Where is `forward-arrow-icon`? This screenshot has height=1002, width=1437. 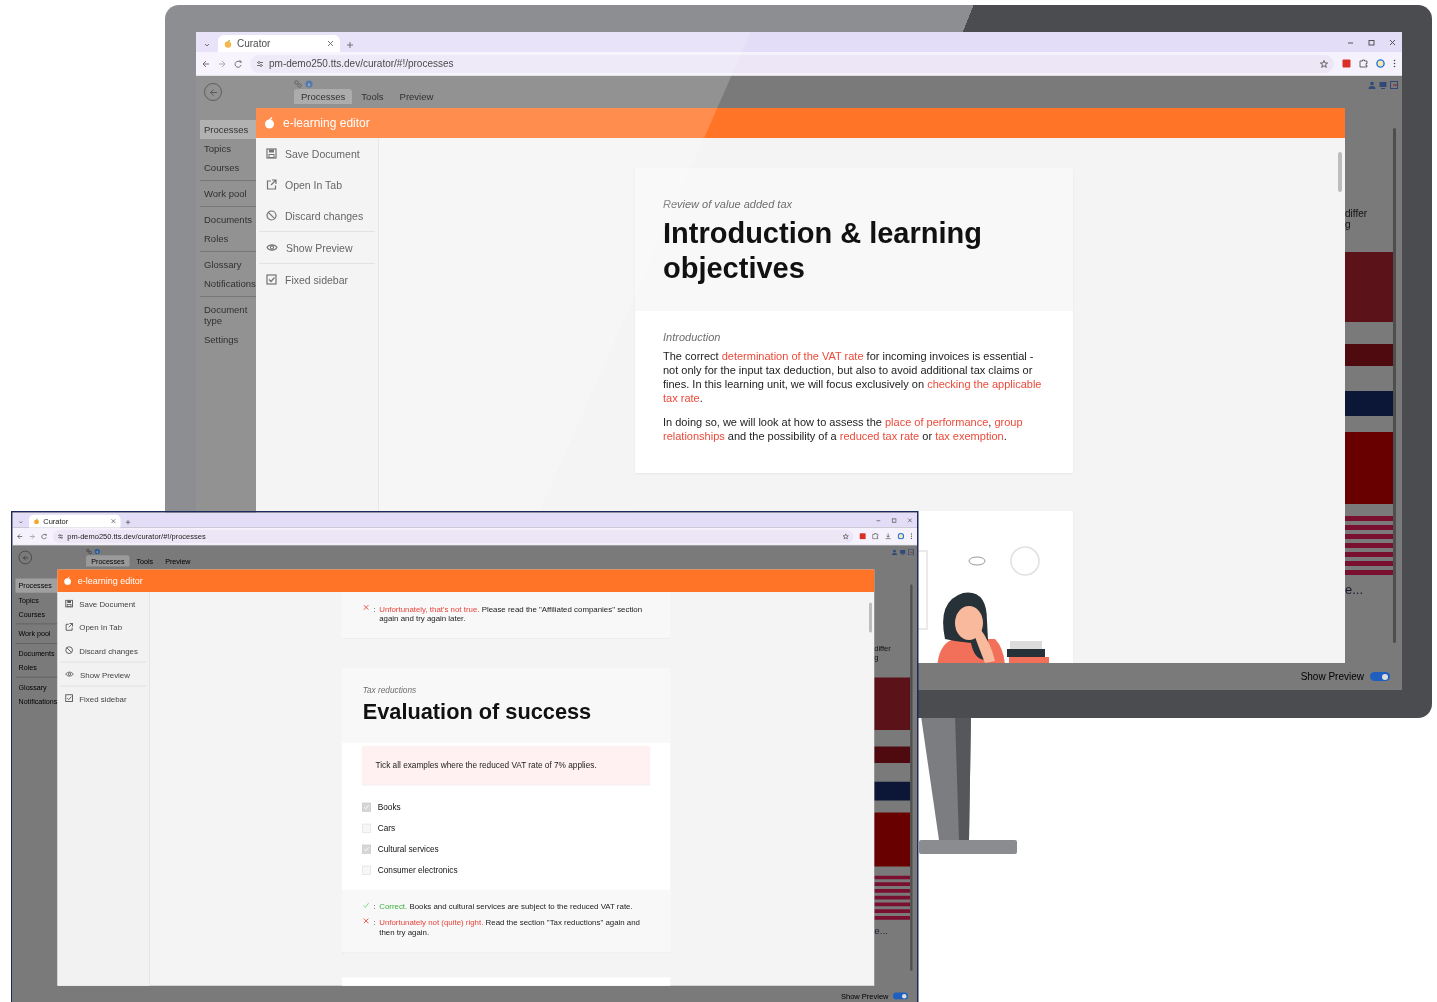 forward-arrow-icon is located at coordinates (222, 63).